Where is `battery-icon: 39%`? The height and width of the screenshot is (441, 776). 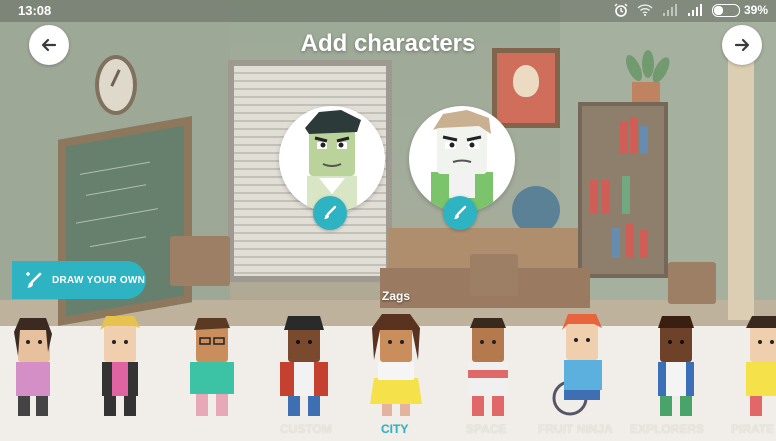 battery-icon: 39% is located at coordinates (739, 10).